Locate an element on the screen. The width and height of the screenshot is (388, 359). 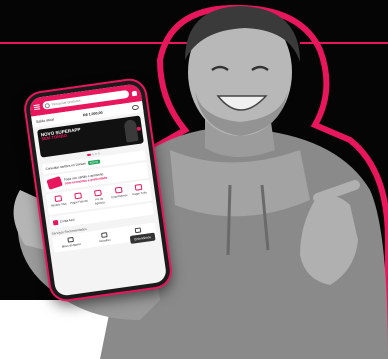
new-badge: NOVO is located at coordinates (94, 162).